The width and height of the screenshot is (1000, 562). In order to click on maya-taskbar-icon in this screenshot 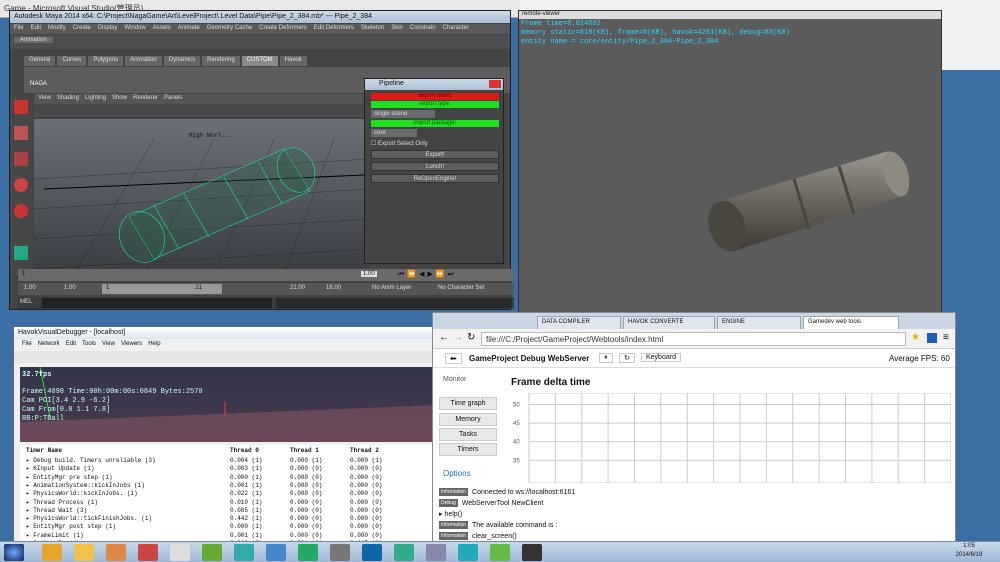, I will do `click(468, 552)`.